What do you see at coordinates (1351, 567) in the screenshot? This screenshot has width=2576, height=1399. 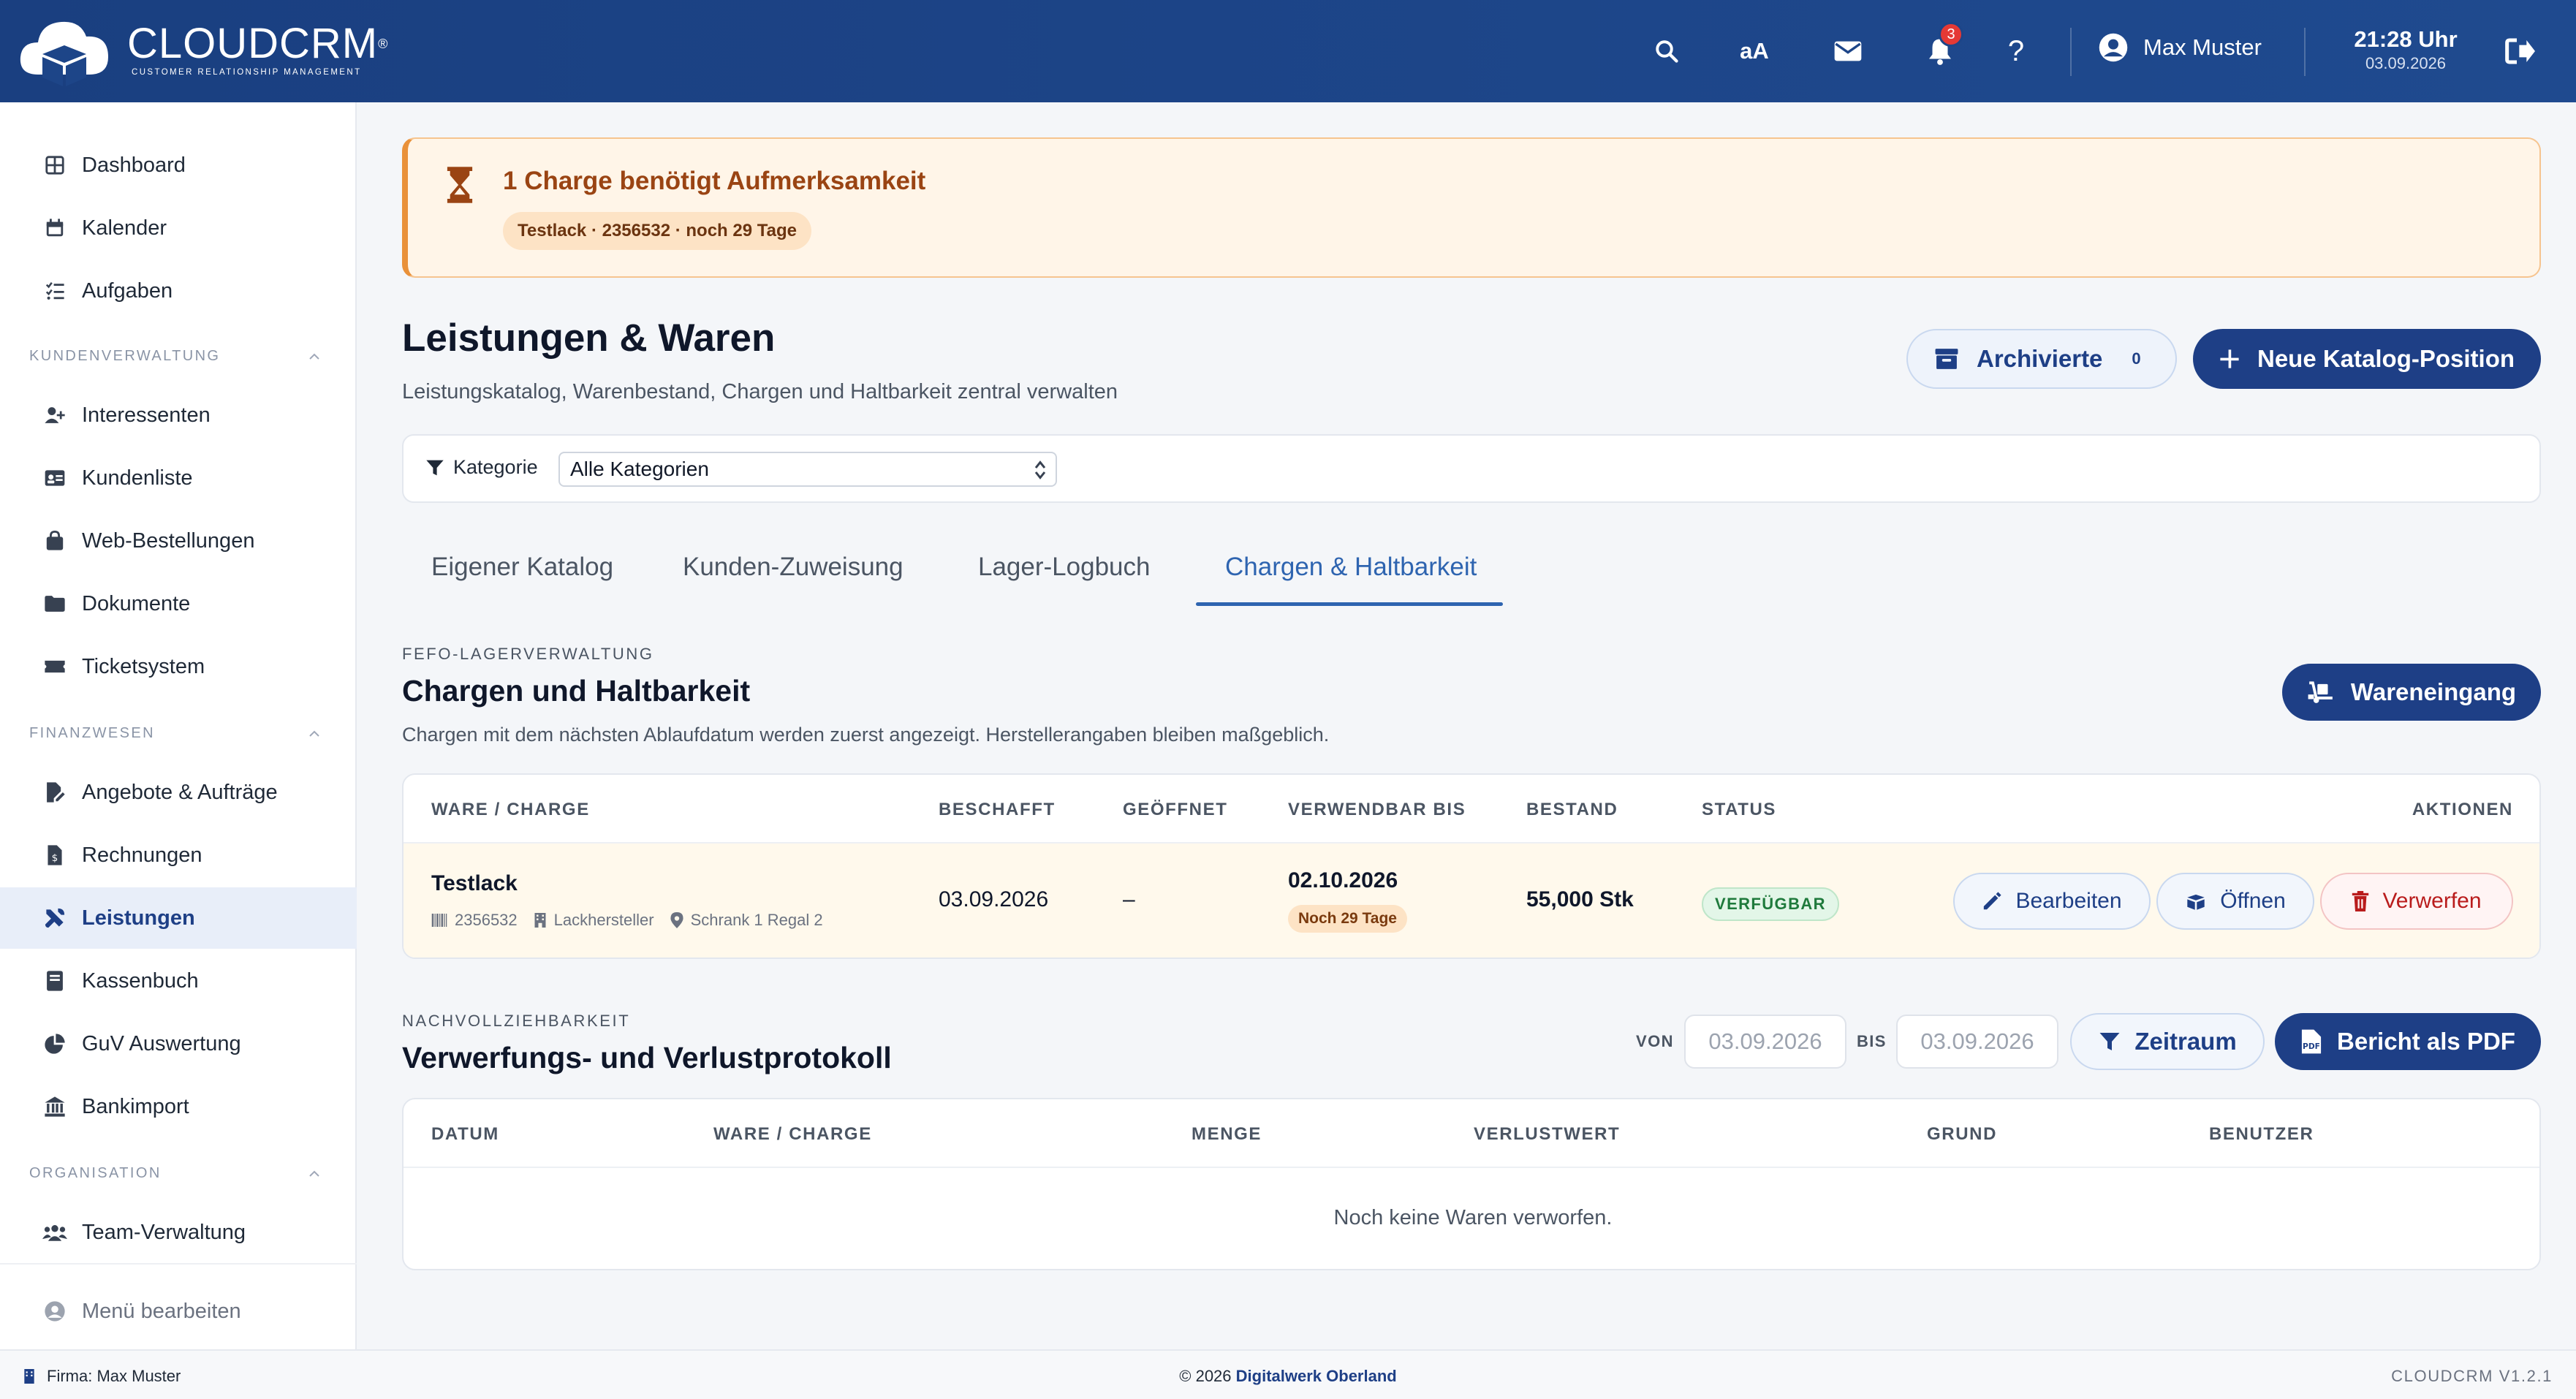 I see `tab-chargen-haltbarkeit: Chargen & Haltbarkeit` at bounding box center [1351, 567].